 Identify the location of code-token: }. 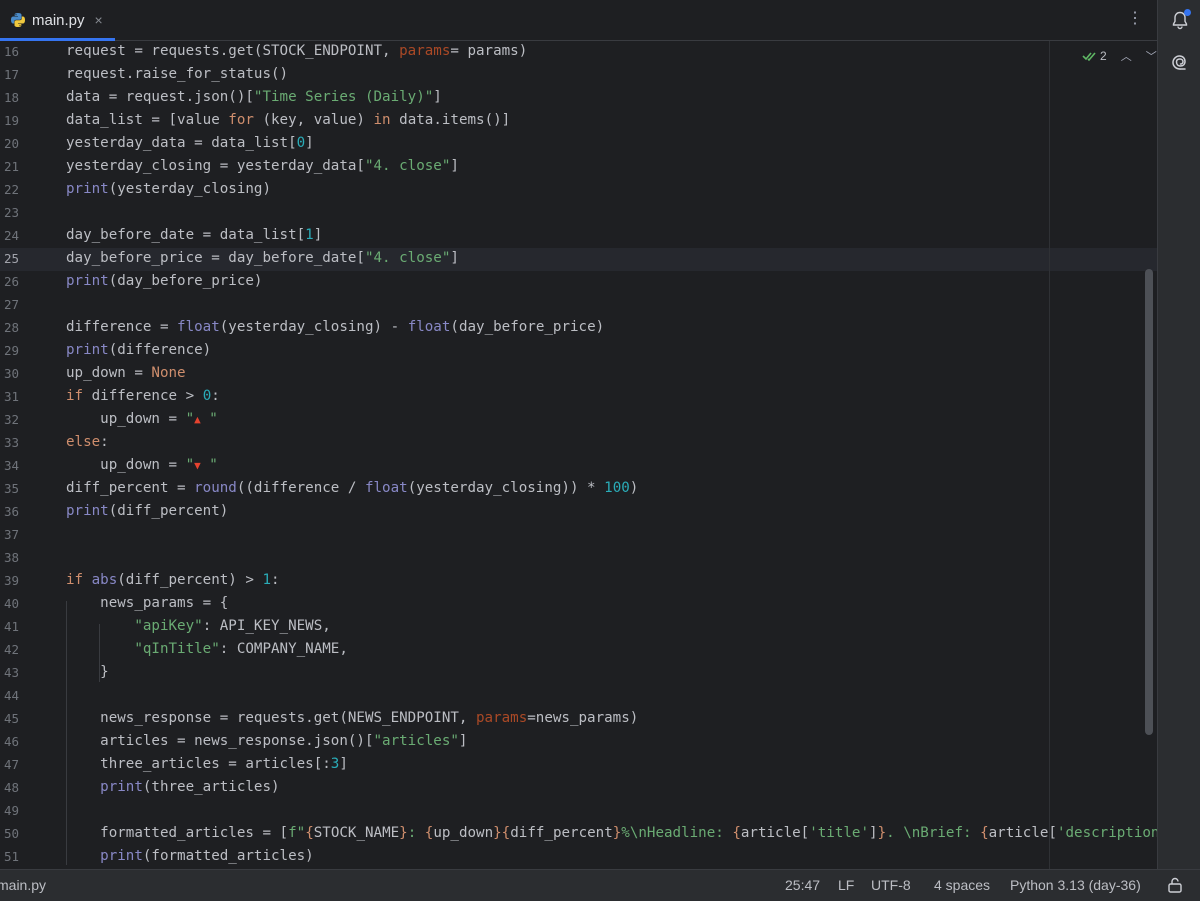
(403, 833).